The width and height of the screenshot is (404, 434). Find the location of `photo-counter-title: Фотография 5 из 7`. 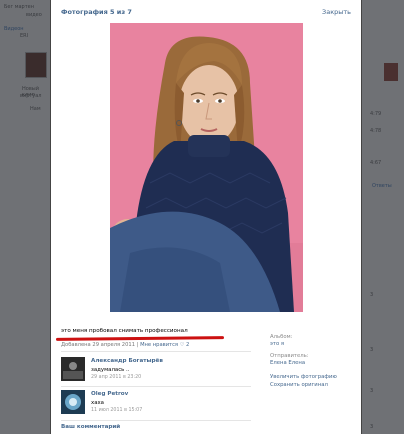

photo-counter-title: Фотография 5 из 7 is located at coordinates (96, 12).